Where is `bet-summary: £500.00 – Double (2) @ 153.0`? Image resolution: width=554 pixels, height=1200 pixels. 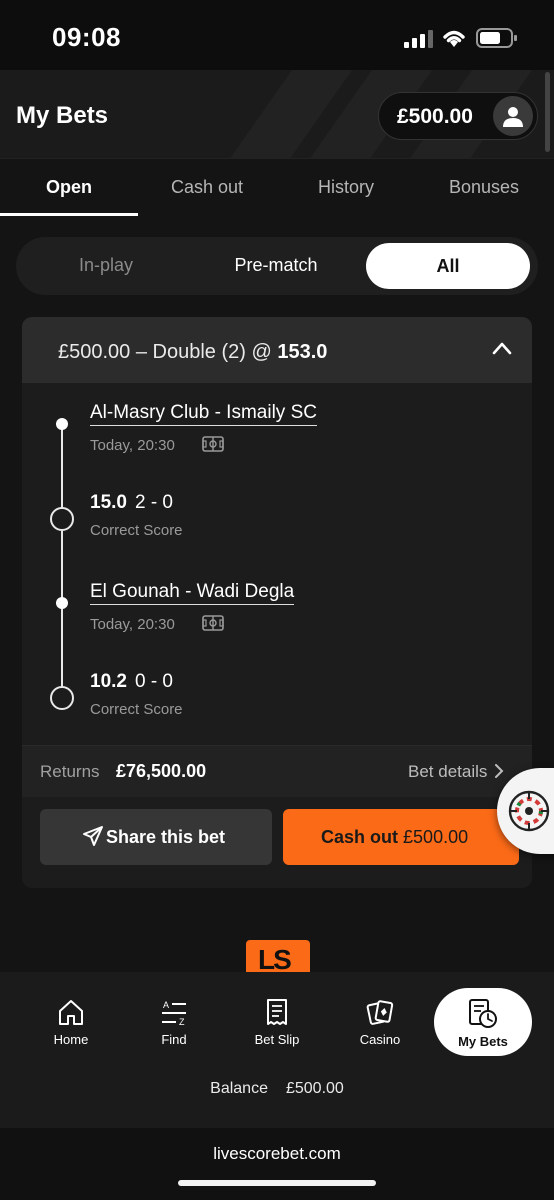 bet-summary: £500.00 – Double (2) @ 153.0 is located at coordinates (193, 352).